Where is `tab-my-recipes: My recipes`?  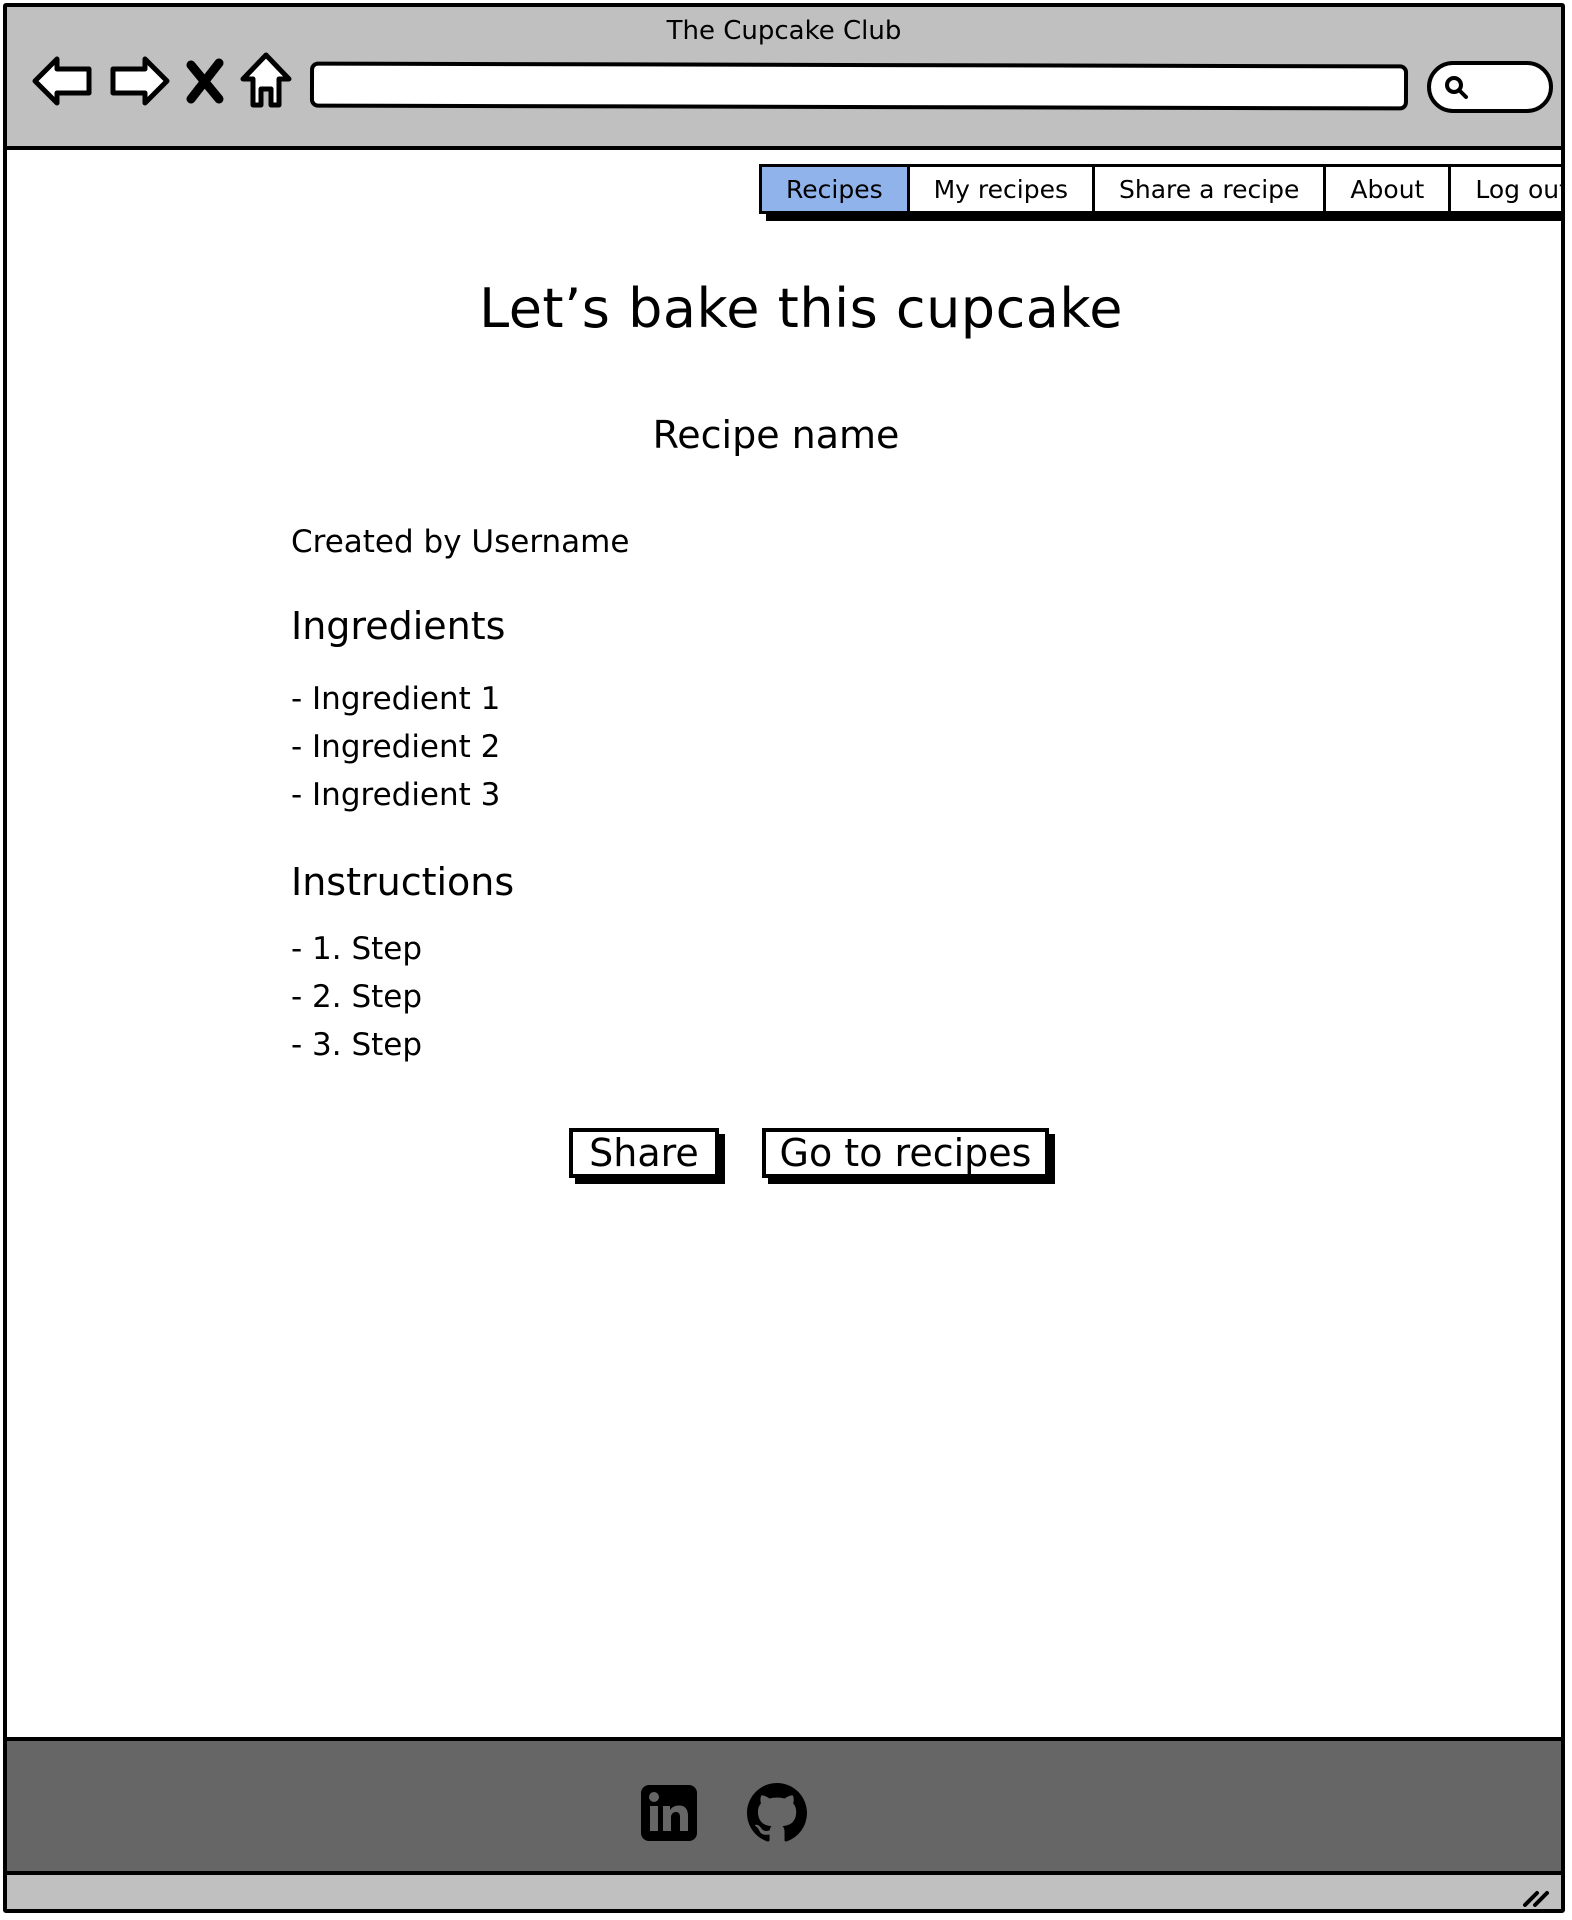 tab-my-recipes: My recipes is located at coordinates (1000, 189).